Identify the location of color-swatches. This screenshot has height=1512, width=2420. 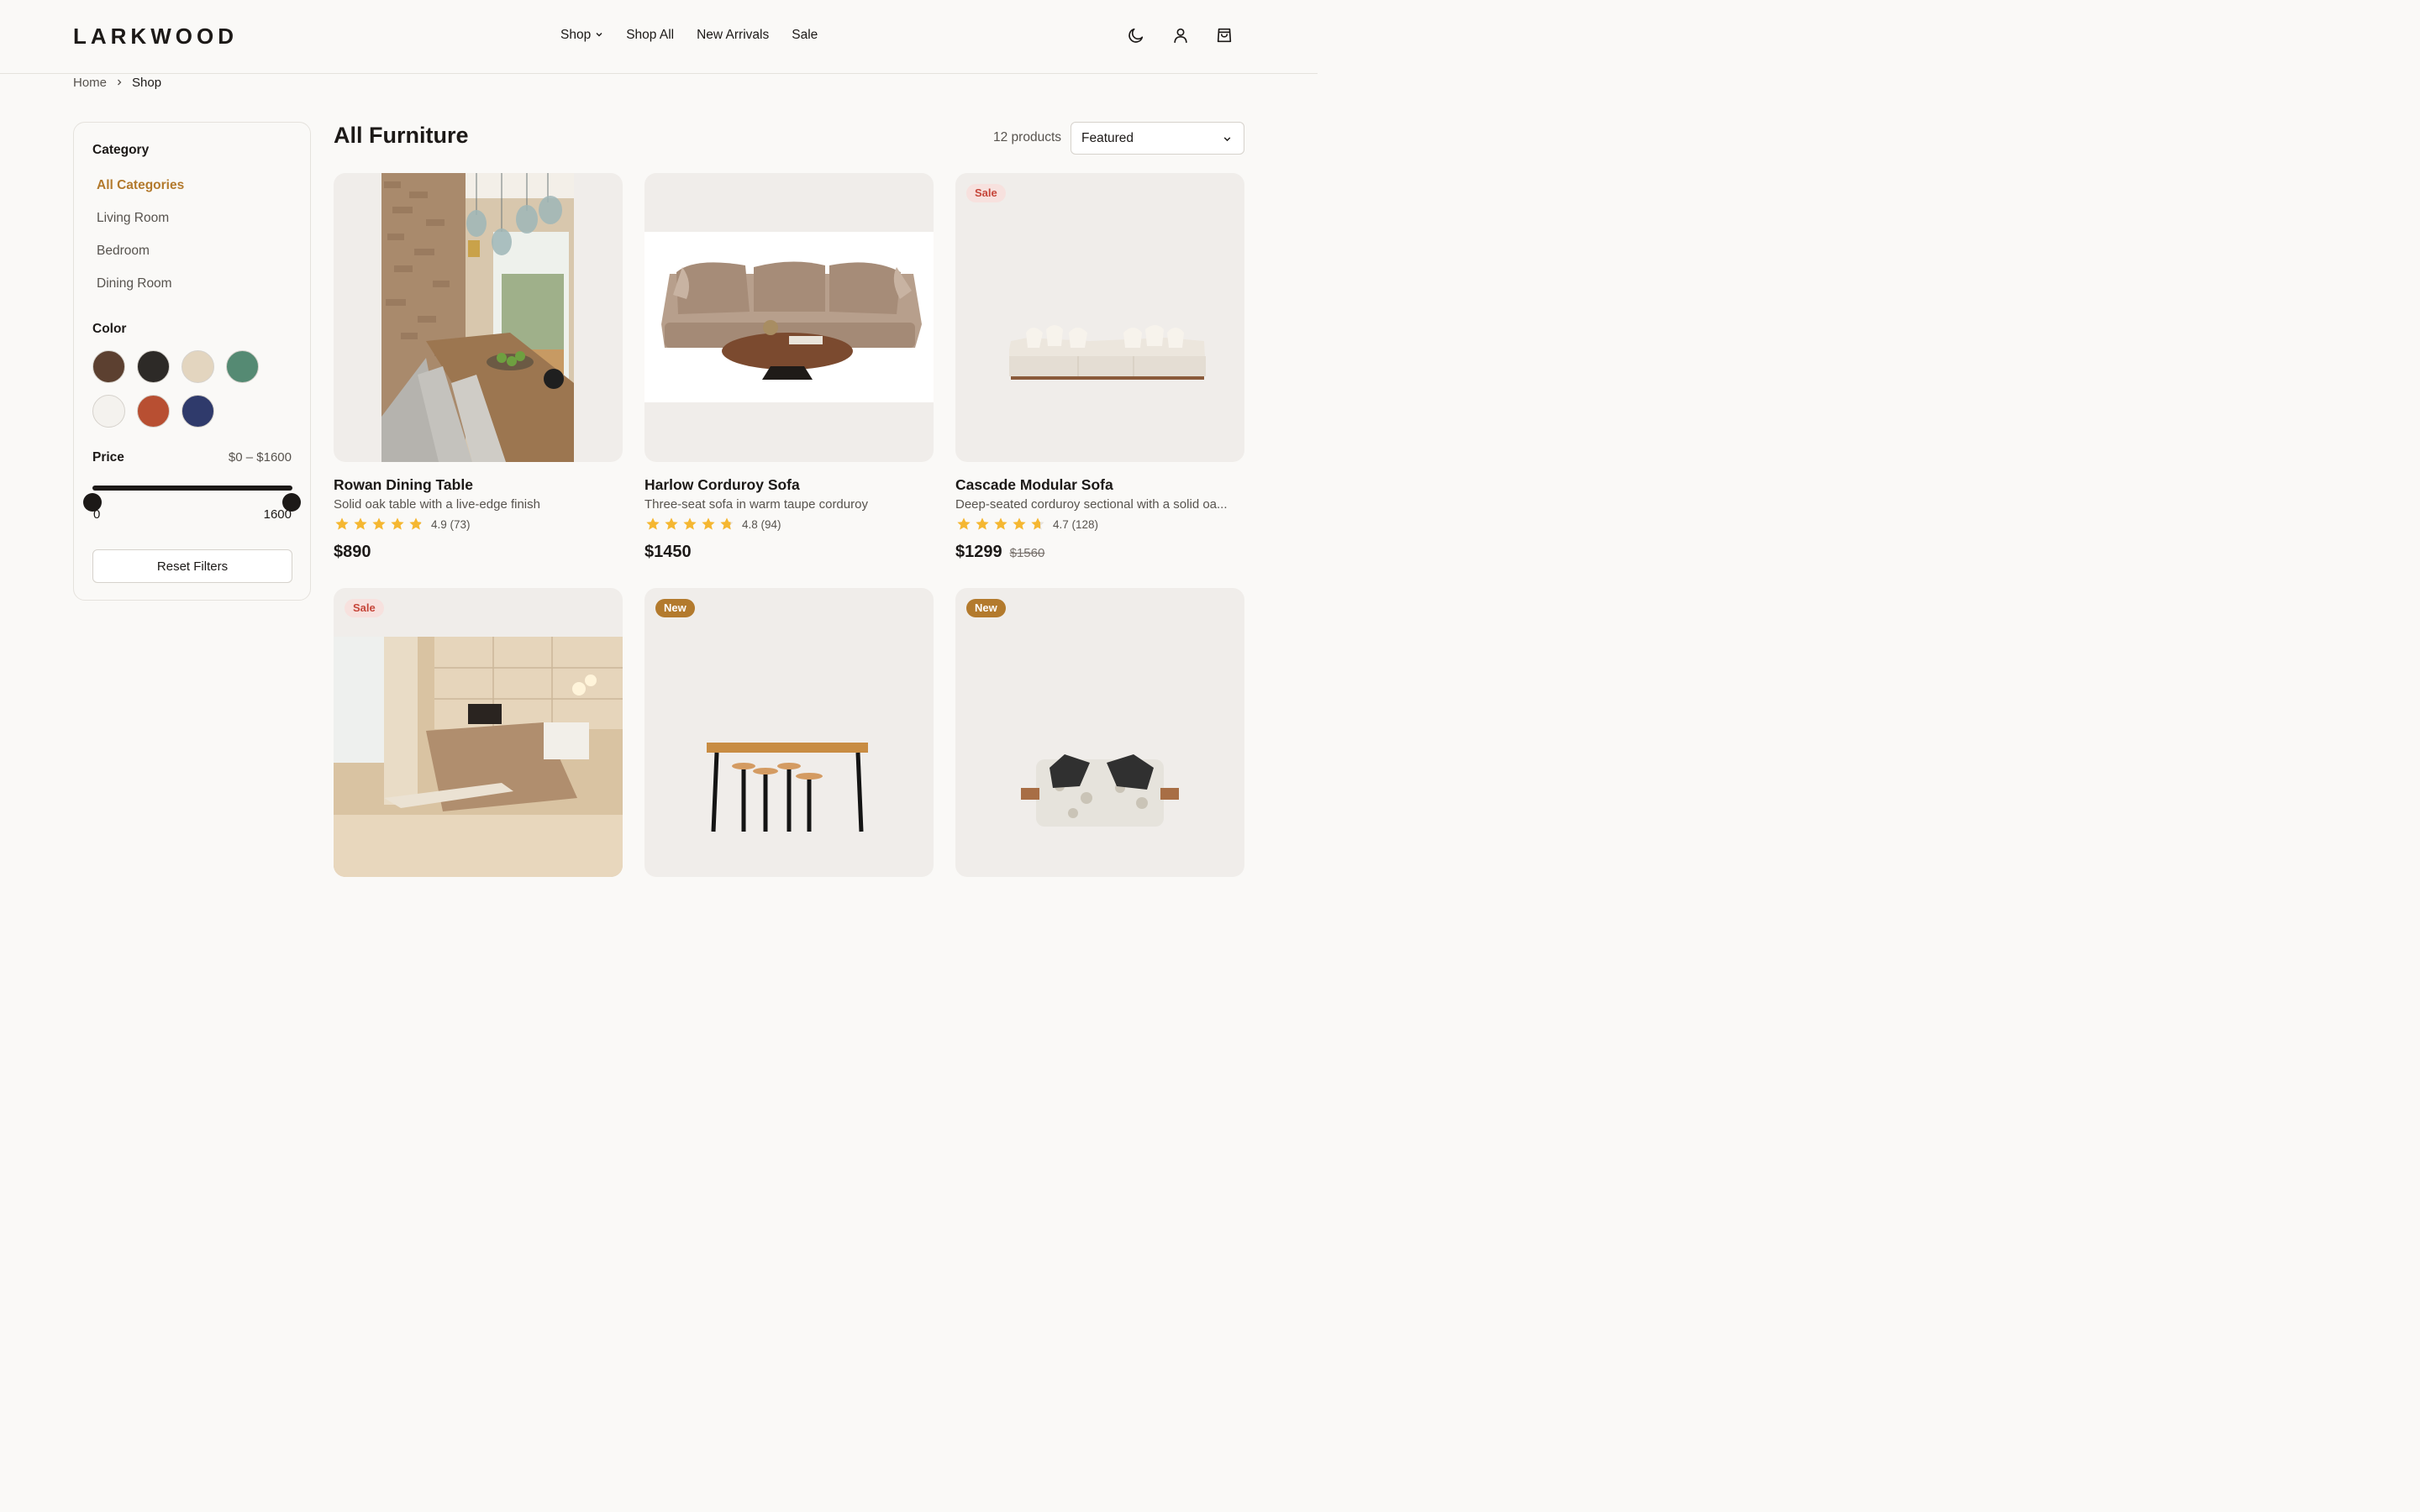
(184, 389).